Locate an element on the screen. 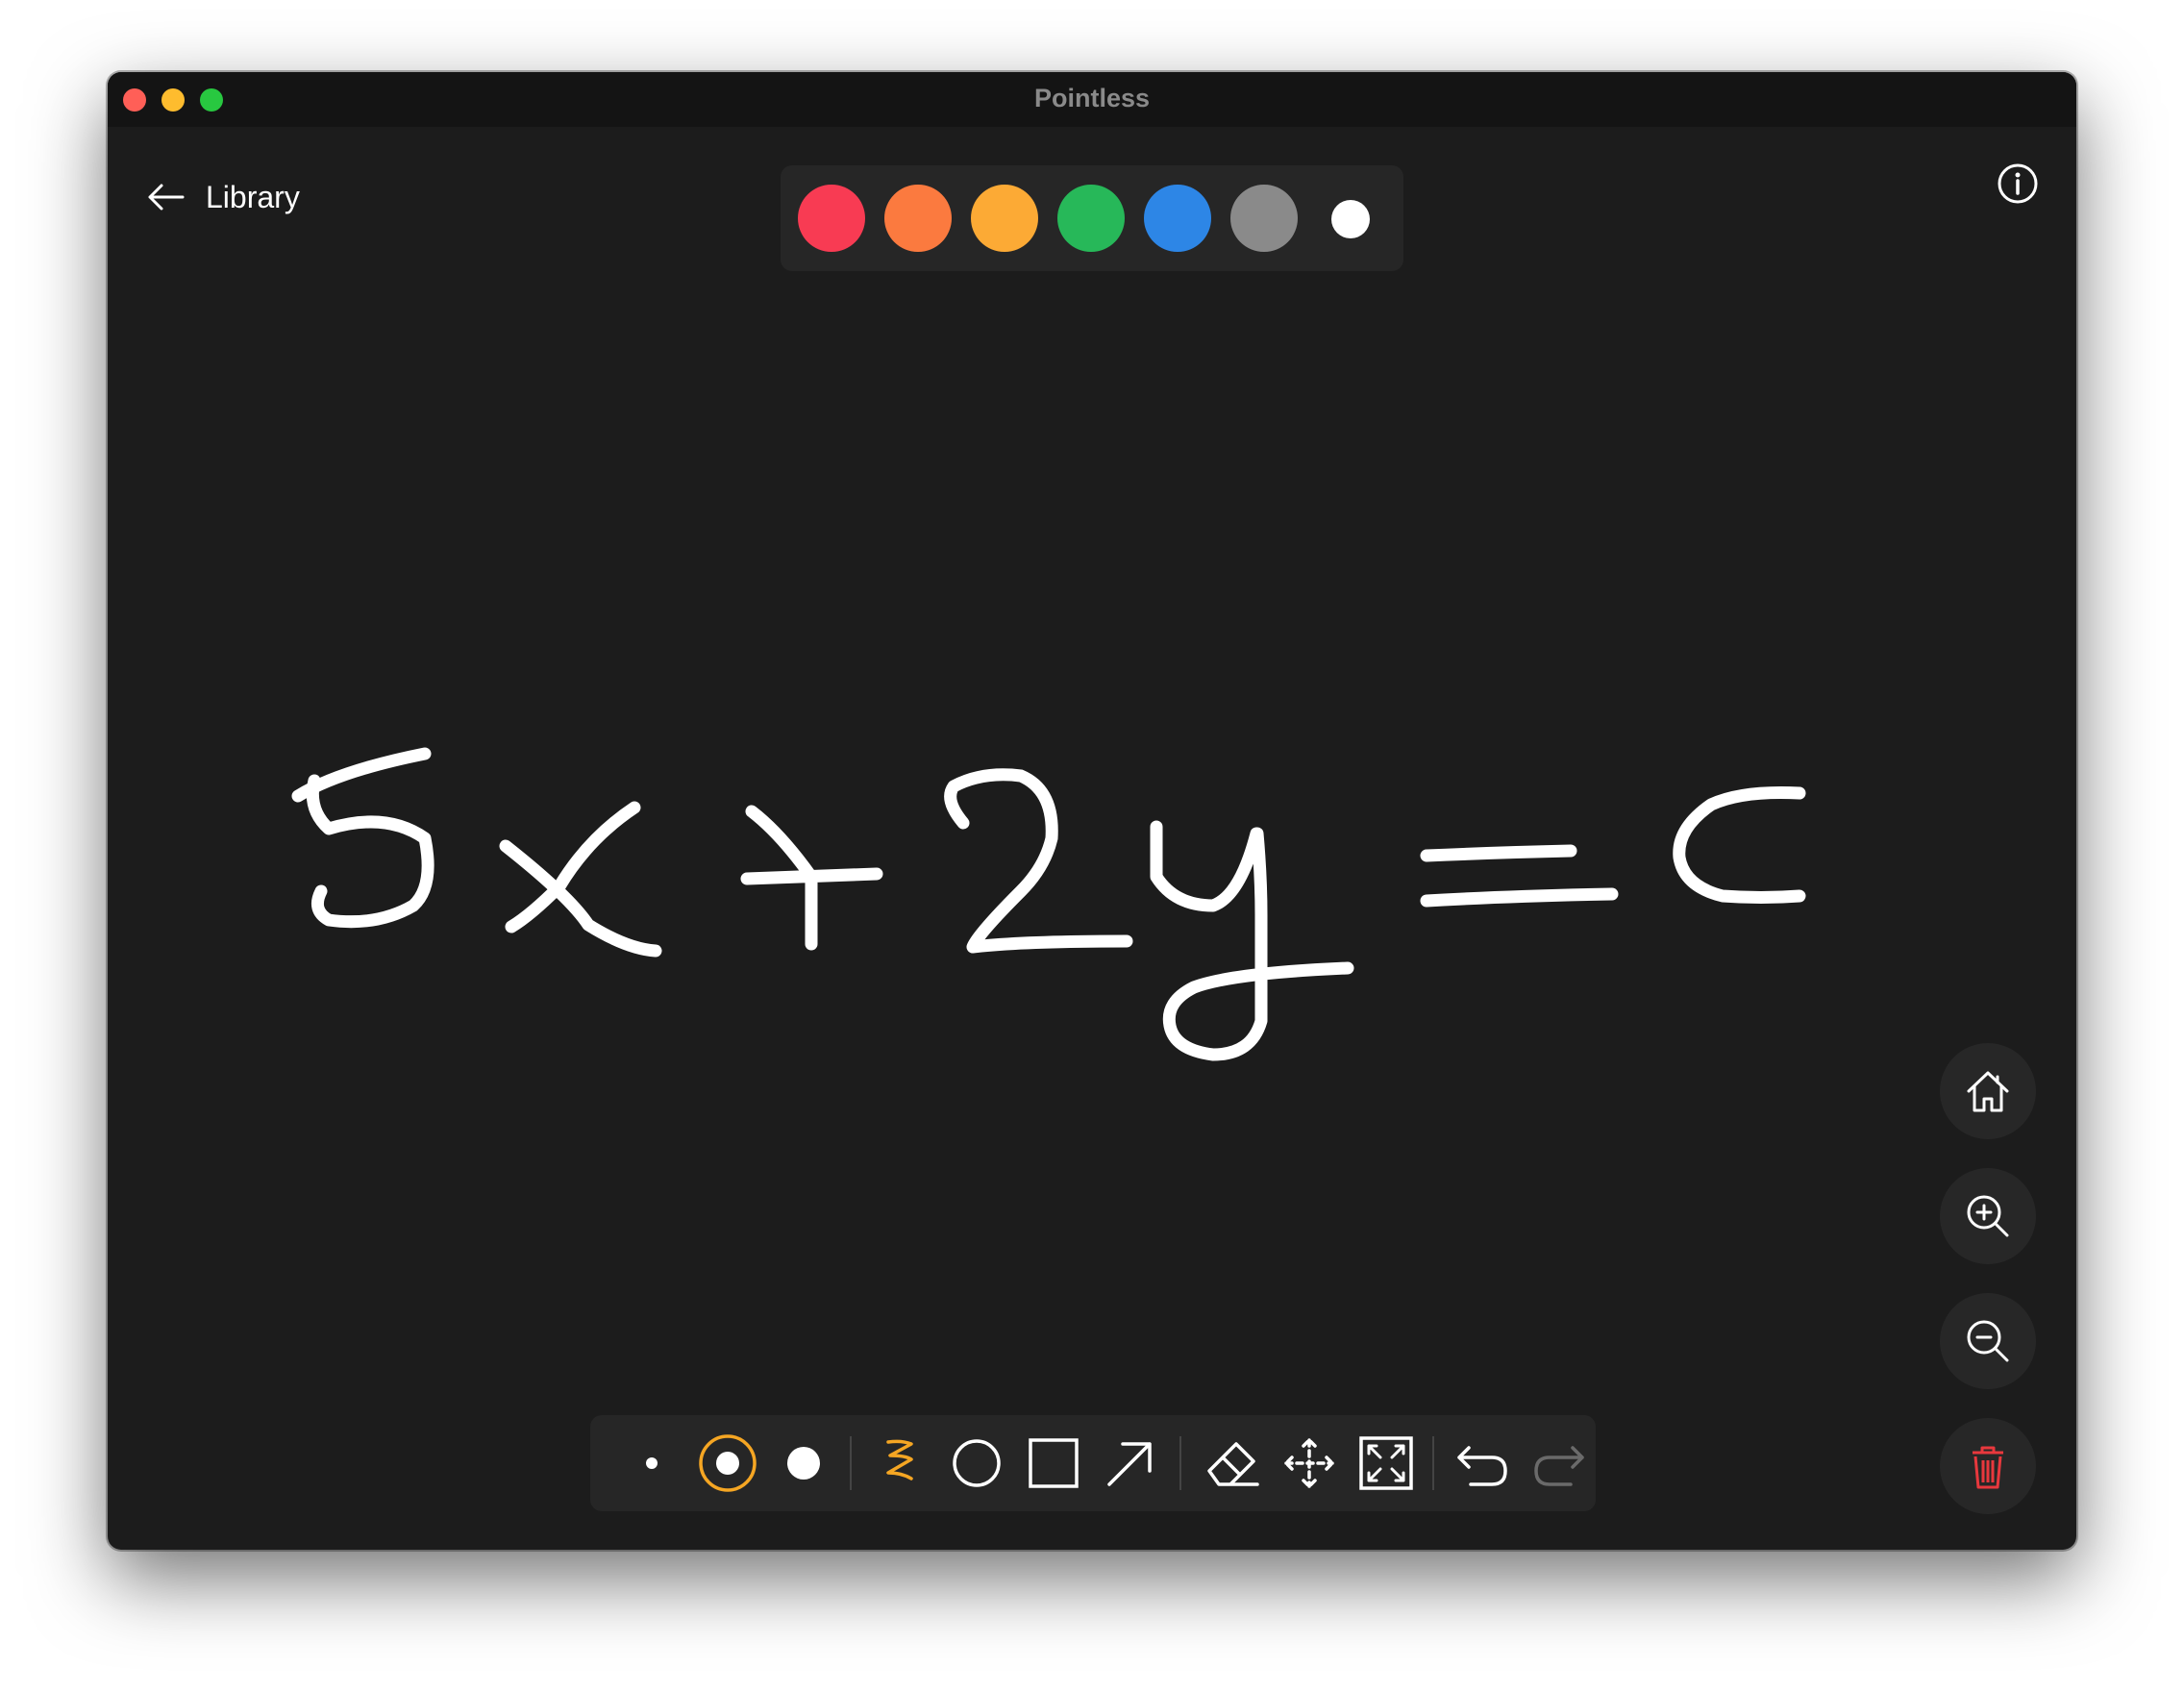 Image resolution: width=2184 pixels, height=1692 pixels. undo-button is located at coordinates (1483, 1463).